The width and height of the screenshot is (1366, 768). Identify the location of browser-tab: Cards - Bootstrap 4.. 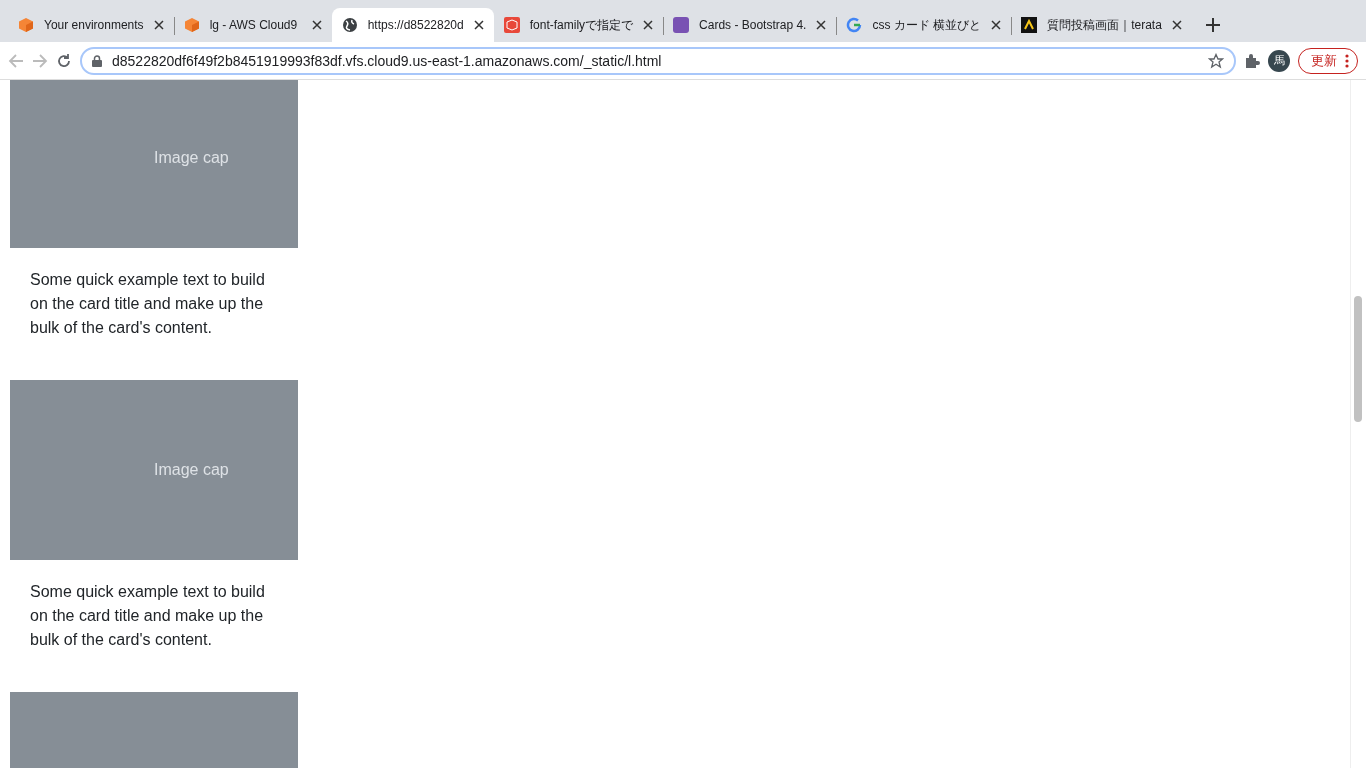
(750, 25).